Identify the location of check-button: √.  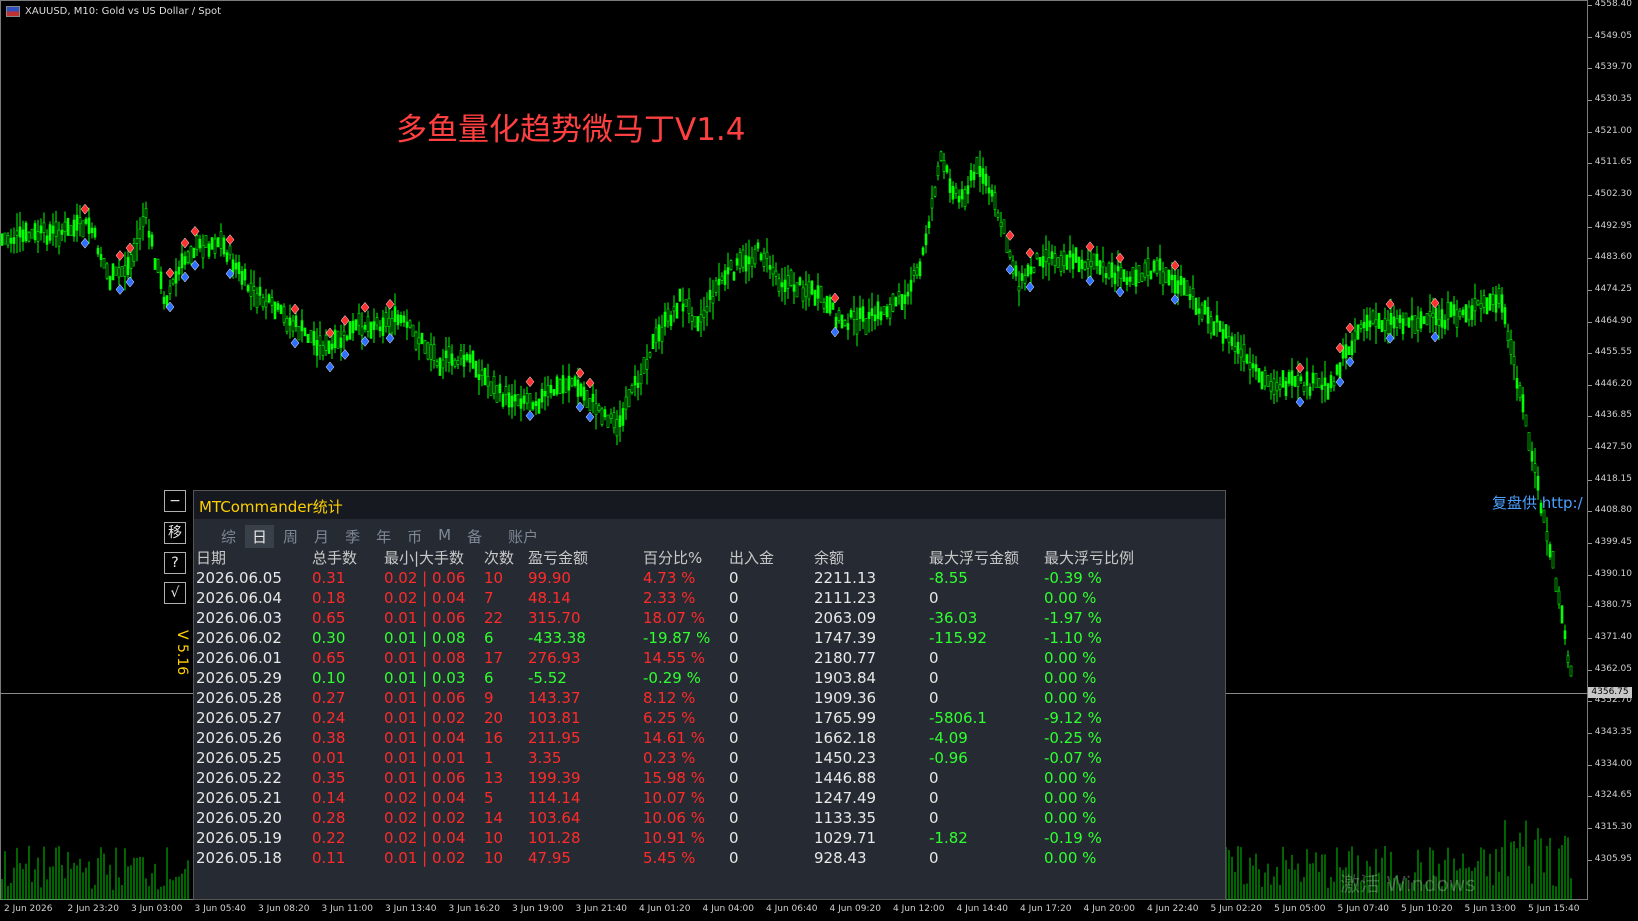
(175, 593).